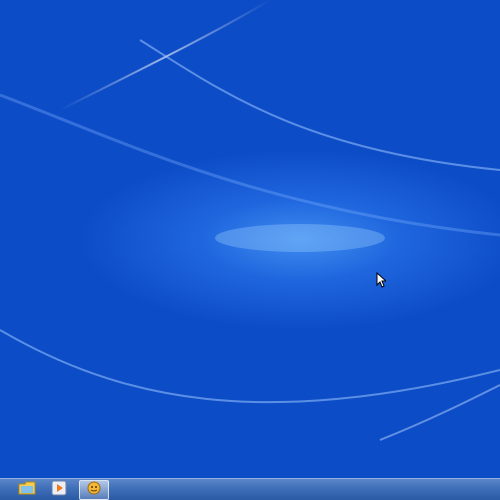 This screenshot has width=500, height=500. I want to click on taskbar-media-player-button, so click(59, 490).